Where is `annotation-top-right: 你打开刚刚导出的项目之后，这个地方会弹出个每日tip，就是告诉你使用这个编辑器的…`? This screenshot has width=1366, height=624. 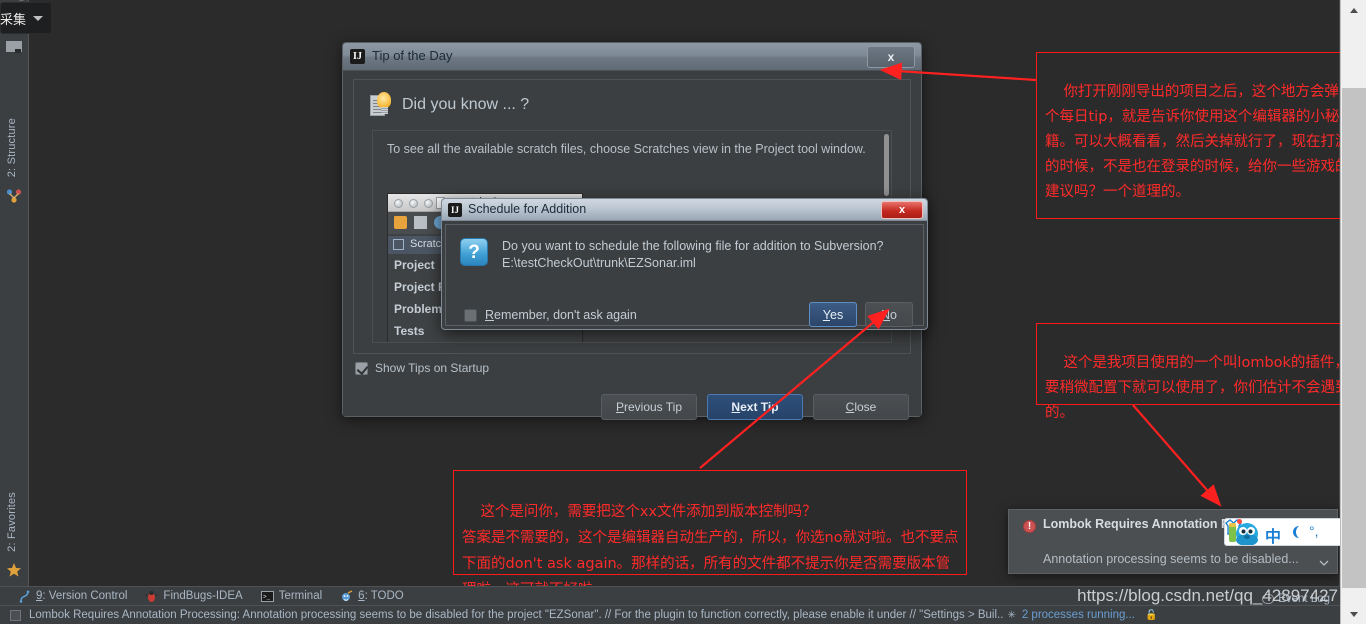
annotation-top-right: 你打开刚刚导出的项目之后，这个地方会弹出个每日tip，就是告诉你使用这个编辑器的… is located at coordinates (1201, 135).